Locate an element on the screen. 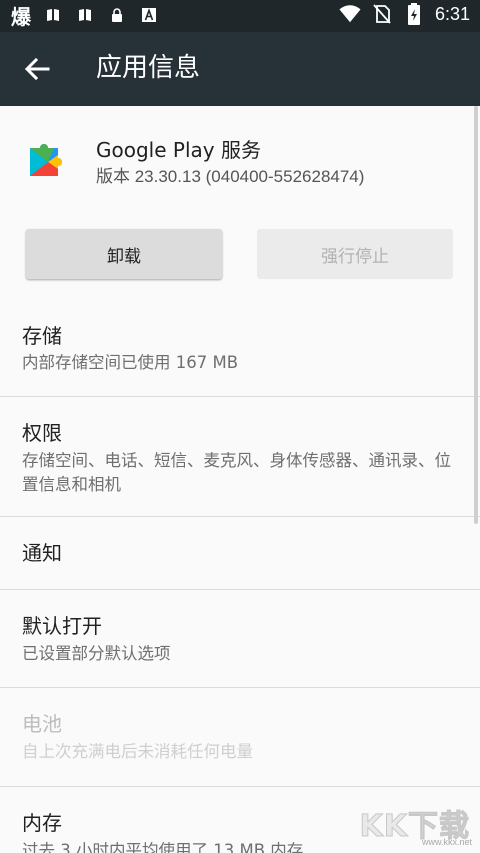 The width and height of the screenshot is (480, 853). item-summary: 自上次充满电后未消耗任何电量 is located at coordinates (137, 751).